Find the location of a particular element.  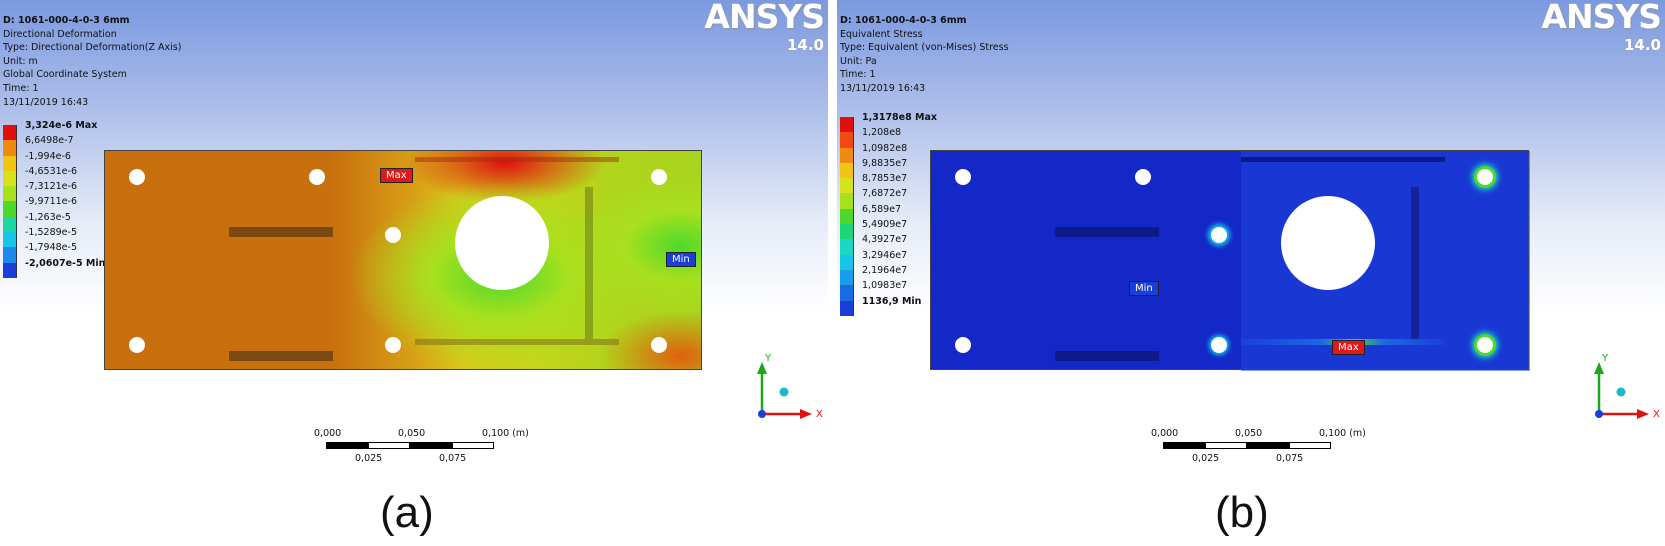

result-name: Directional Deformation is located at coordinates (60, 34).